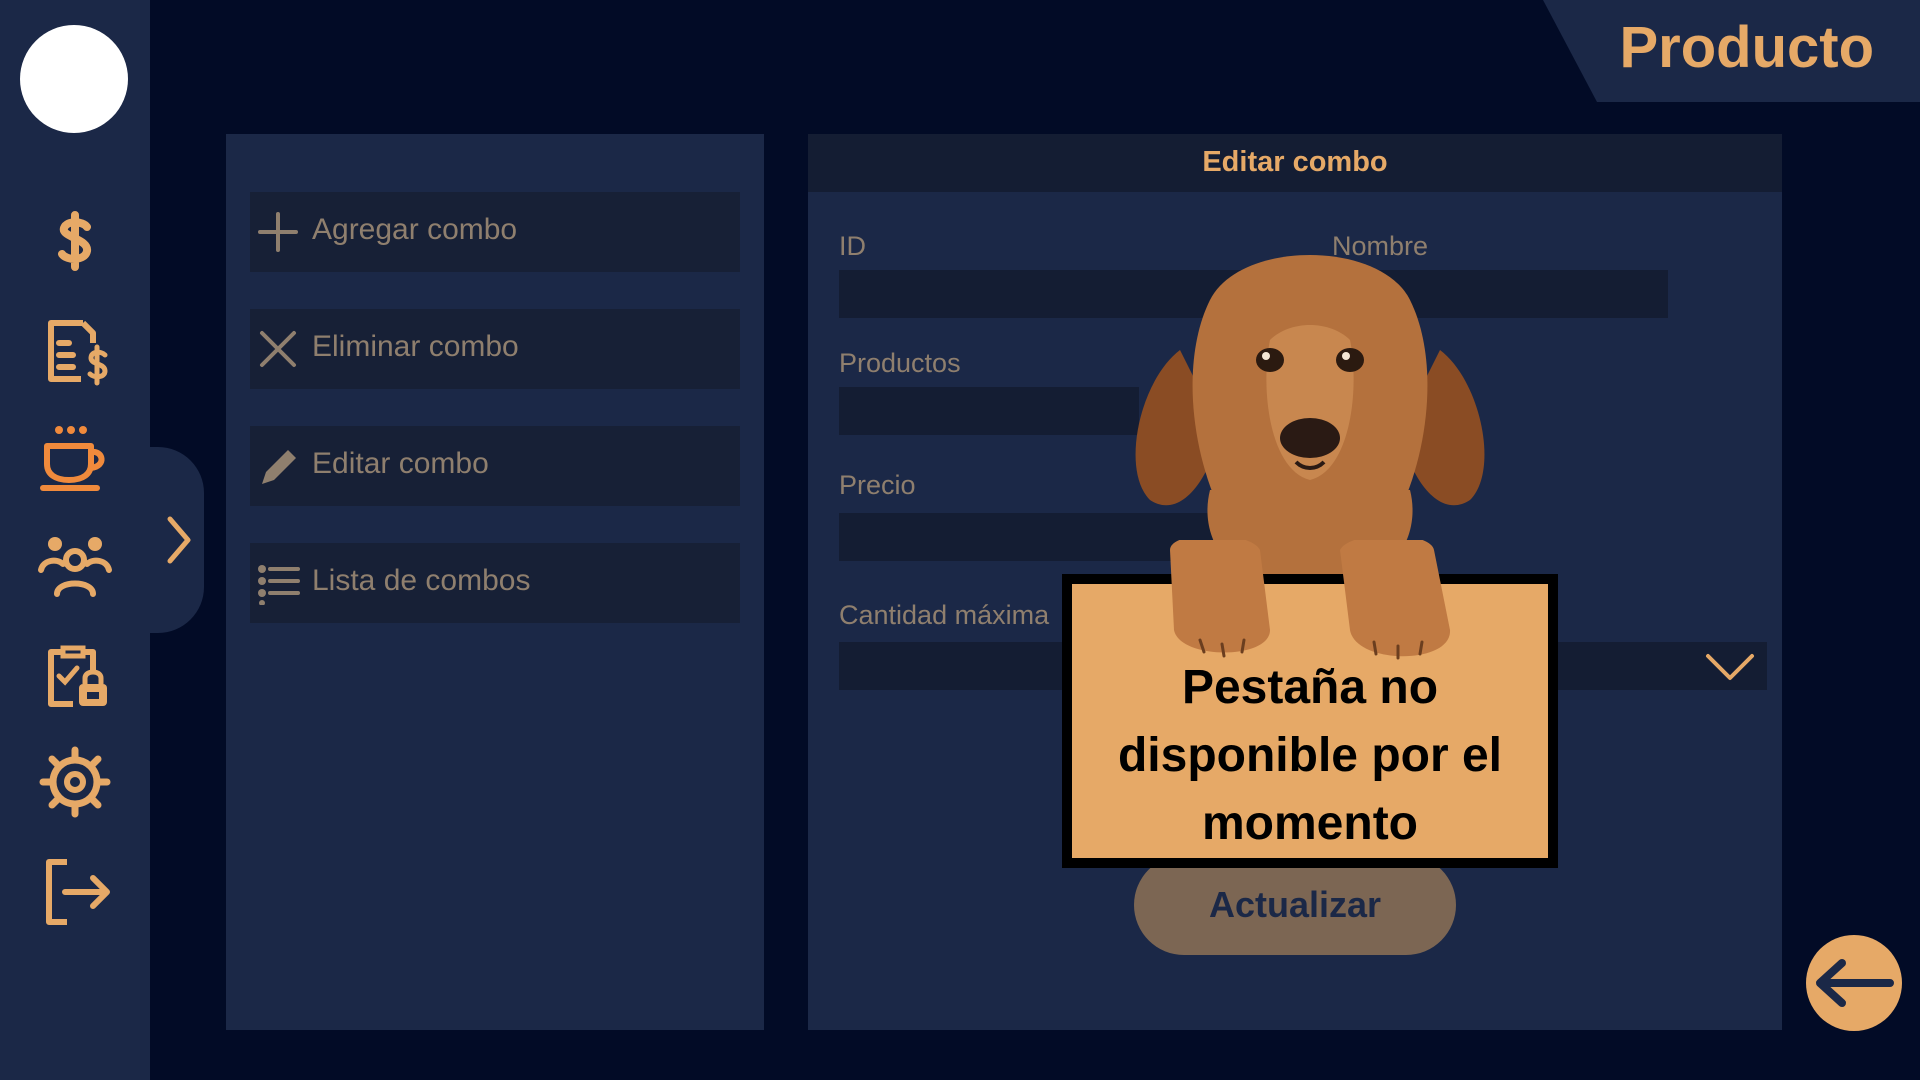 This screenshot has height=1080, width=1920. What do you see at coordinates (278, 583) in the screenshot?
I see `list-icon` at bounding box center [278, 583].